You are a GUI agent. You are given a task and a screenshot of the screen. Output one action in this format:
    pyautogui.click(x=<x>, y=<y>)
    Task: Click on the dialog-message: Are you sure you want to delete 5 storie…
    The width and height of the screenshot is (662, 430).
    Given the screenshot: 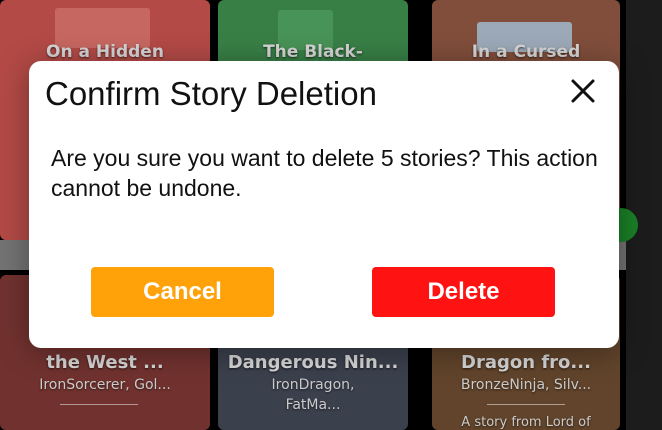 What is the action you would take?
    pyautogui.click(x=324, y=173)
    